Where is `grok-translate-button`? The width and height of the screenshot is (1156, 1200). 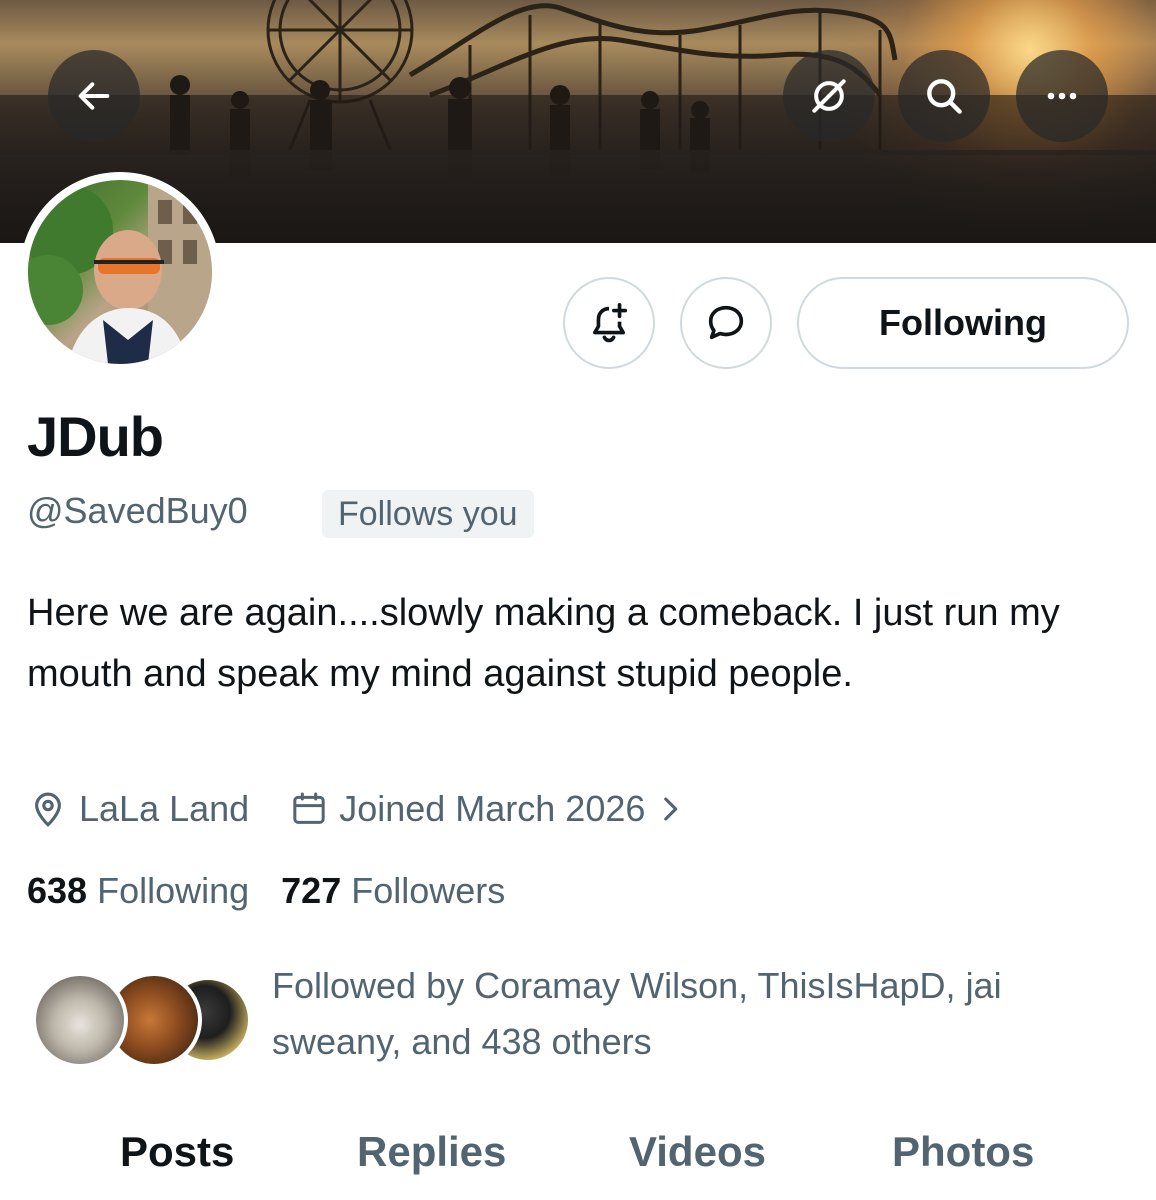
grok-translate-button is located at coordinates (829, 96).